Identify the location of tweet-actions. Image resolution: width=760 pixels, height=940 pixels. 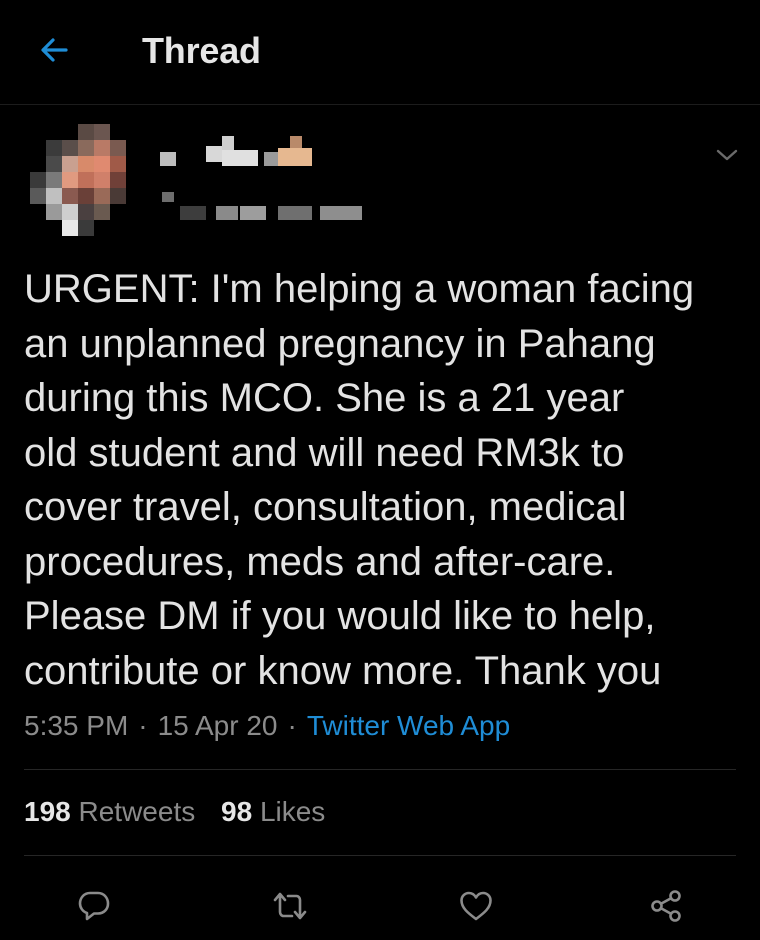
(380, 906).